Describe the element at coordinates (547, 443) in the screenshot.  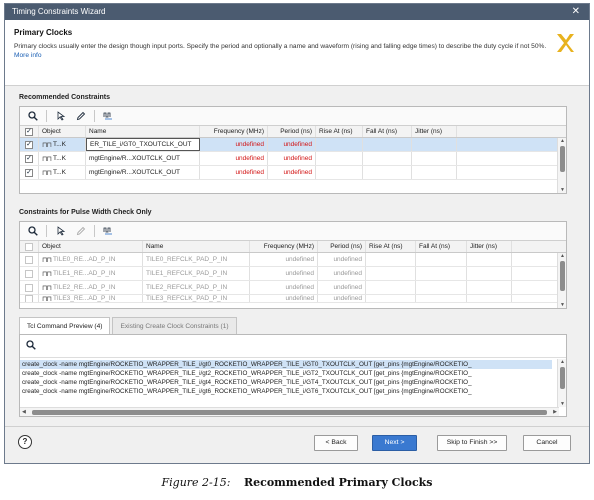
I see `cancel-button: Cancel` at that location.